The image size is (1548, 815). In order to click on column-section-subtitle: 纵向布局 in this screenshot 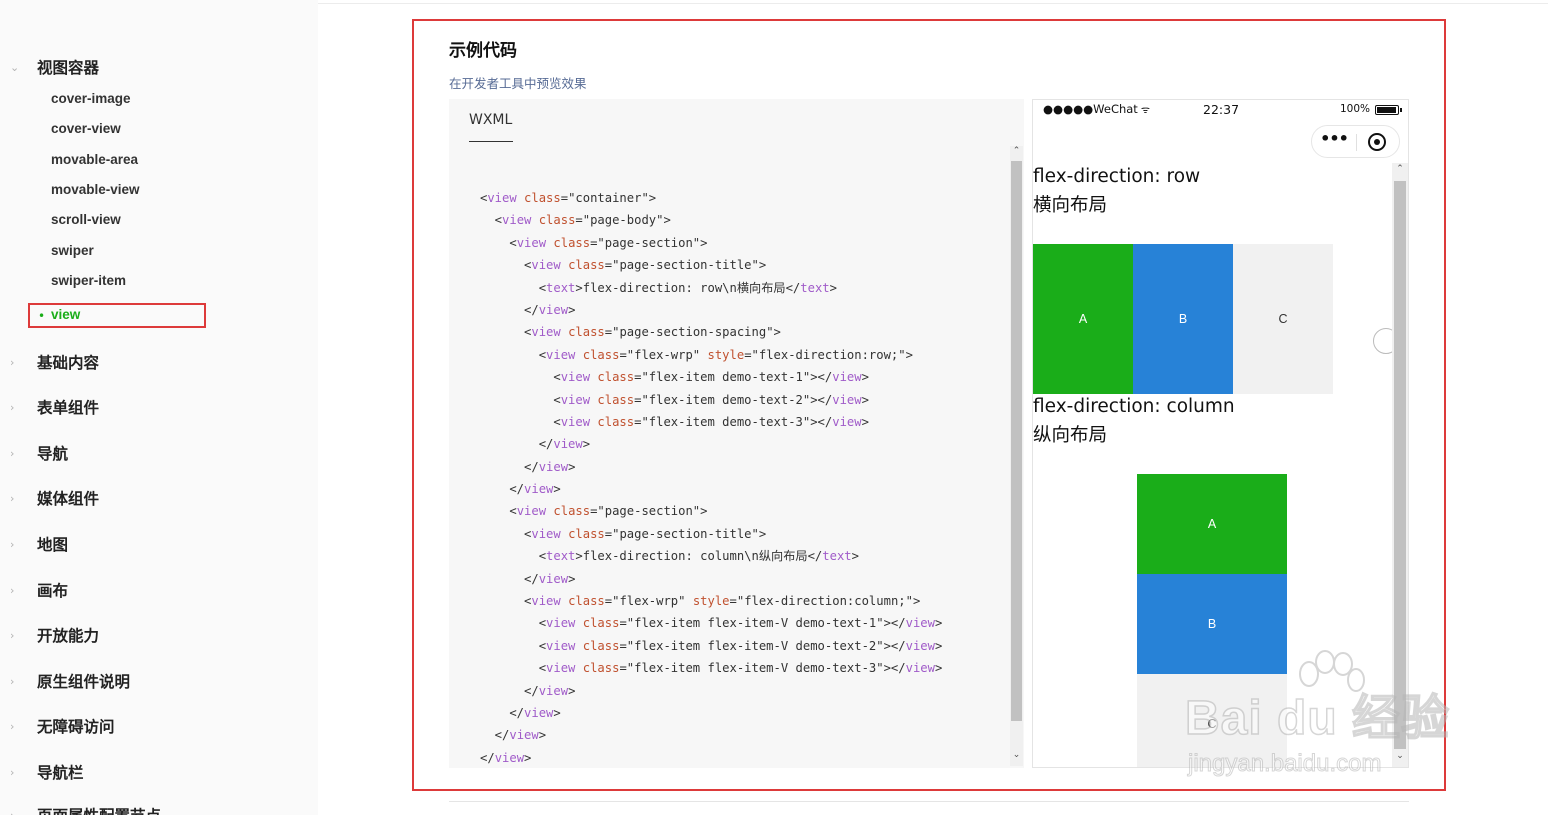, I will do `click(1070, 435)`.